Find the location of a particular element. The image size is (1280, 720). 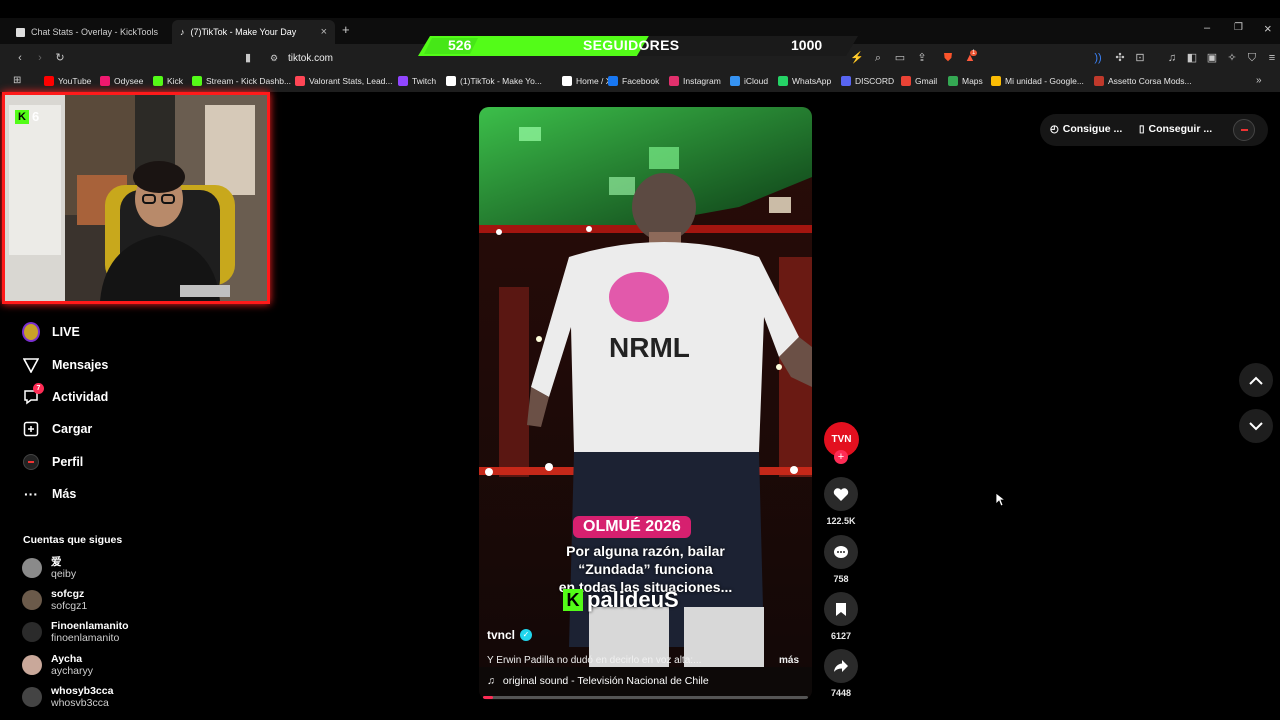

close-tab-icon: × is located at coordinates (324, 32).